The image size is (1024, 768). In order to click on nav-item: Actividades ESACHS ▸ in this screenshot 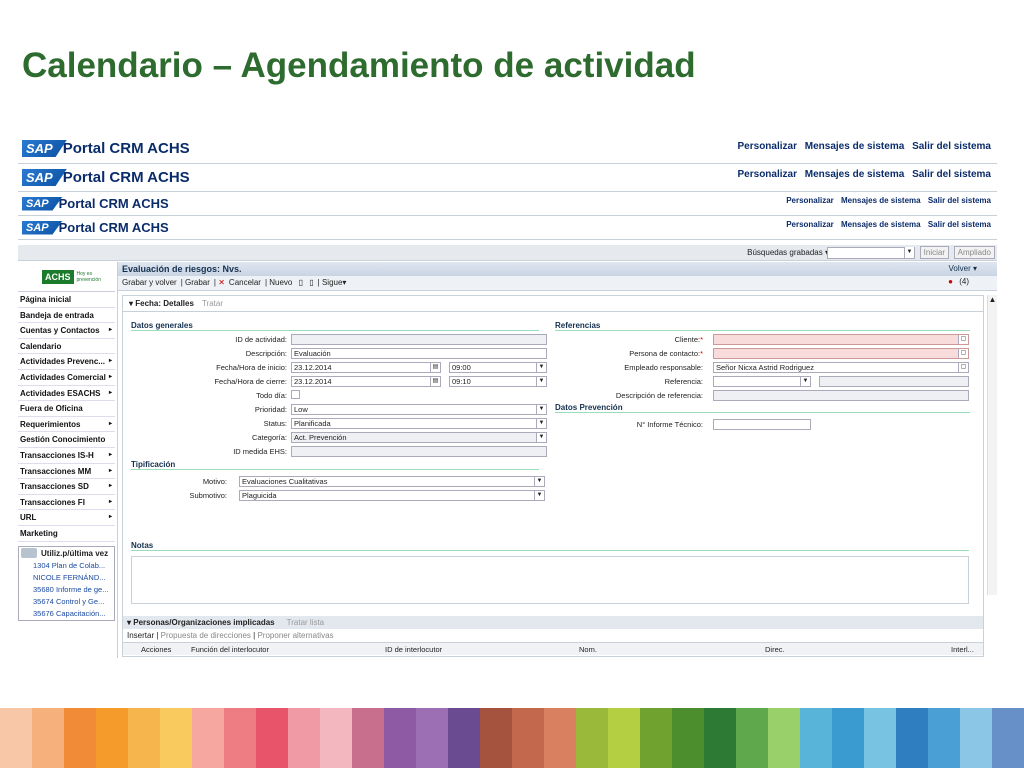, I will do `click(66, 394)`.